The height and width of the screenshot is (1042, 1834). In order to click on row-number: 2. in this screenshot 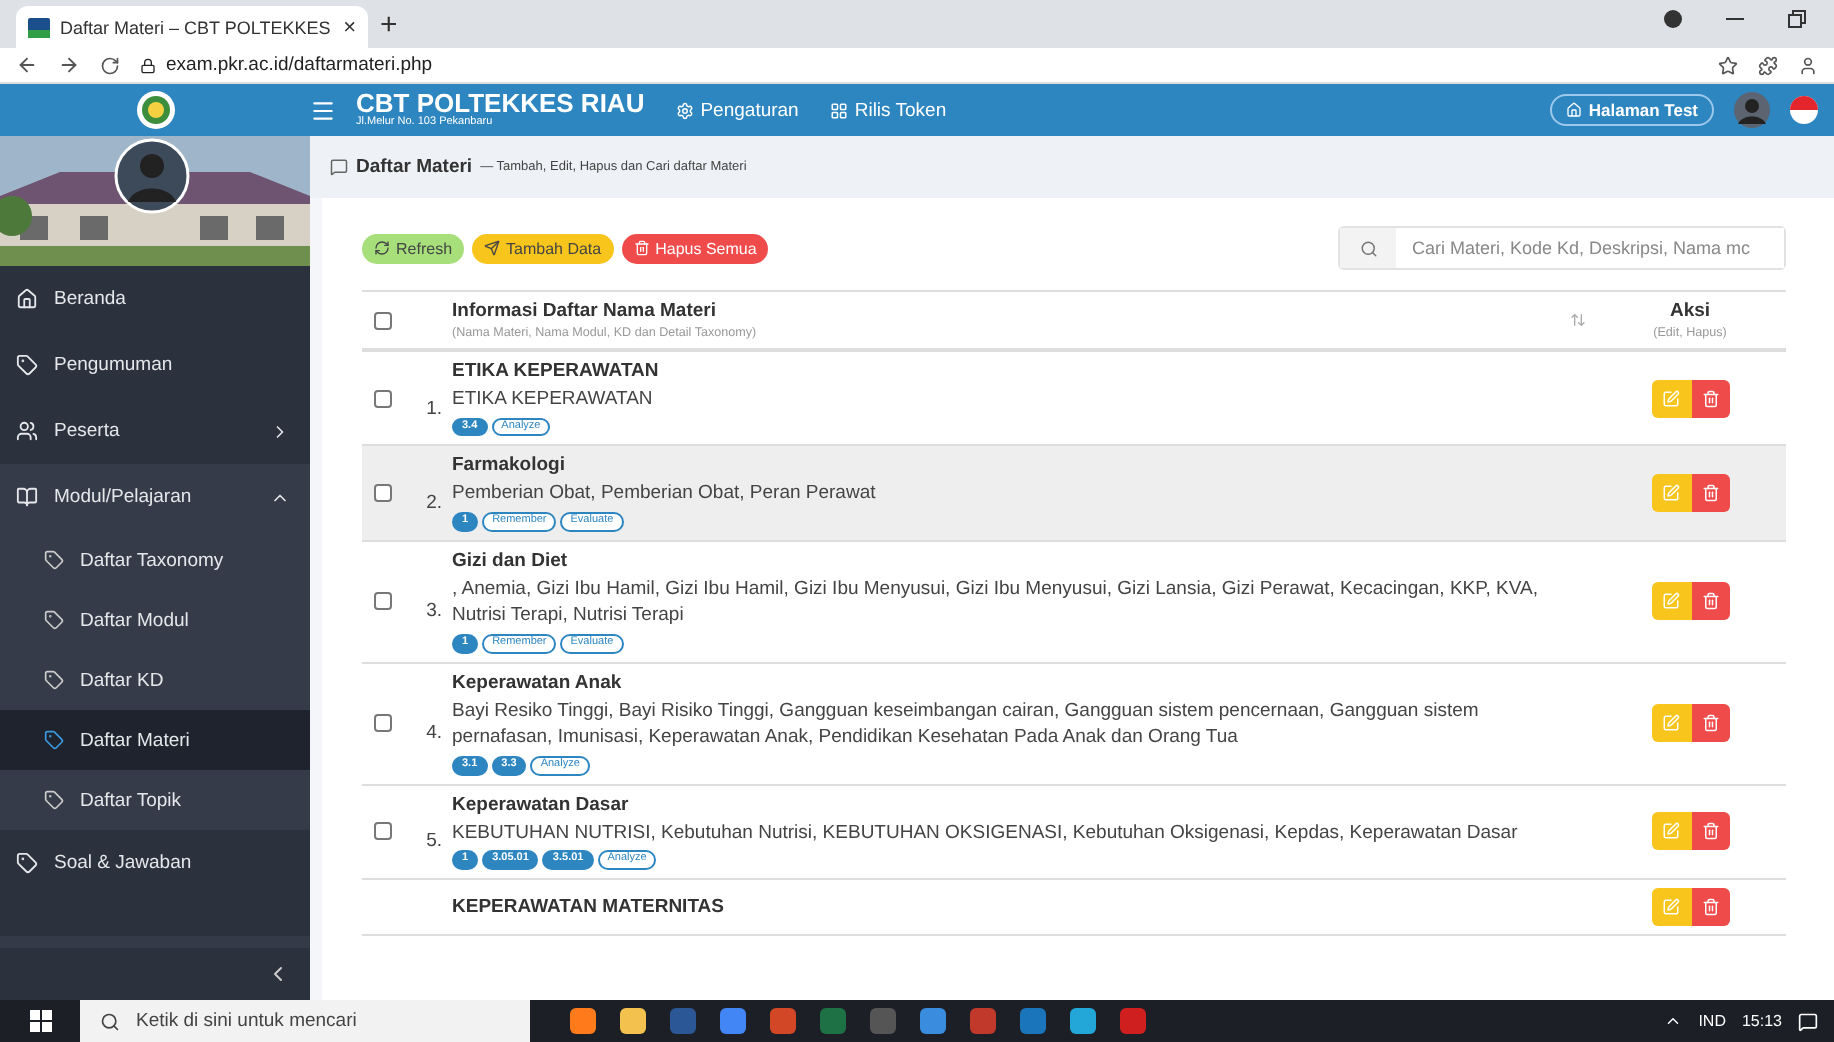, I will do `click(434, 502)`.